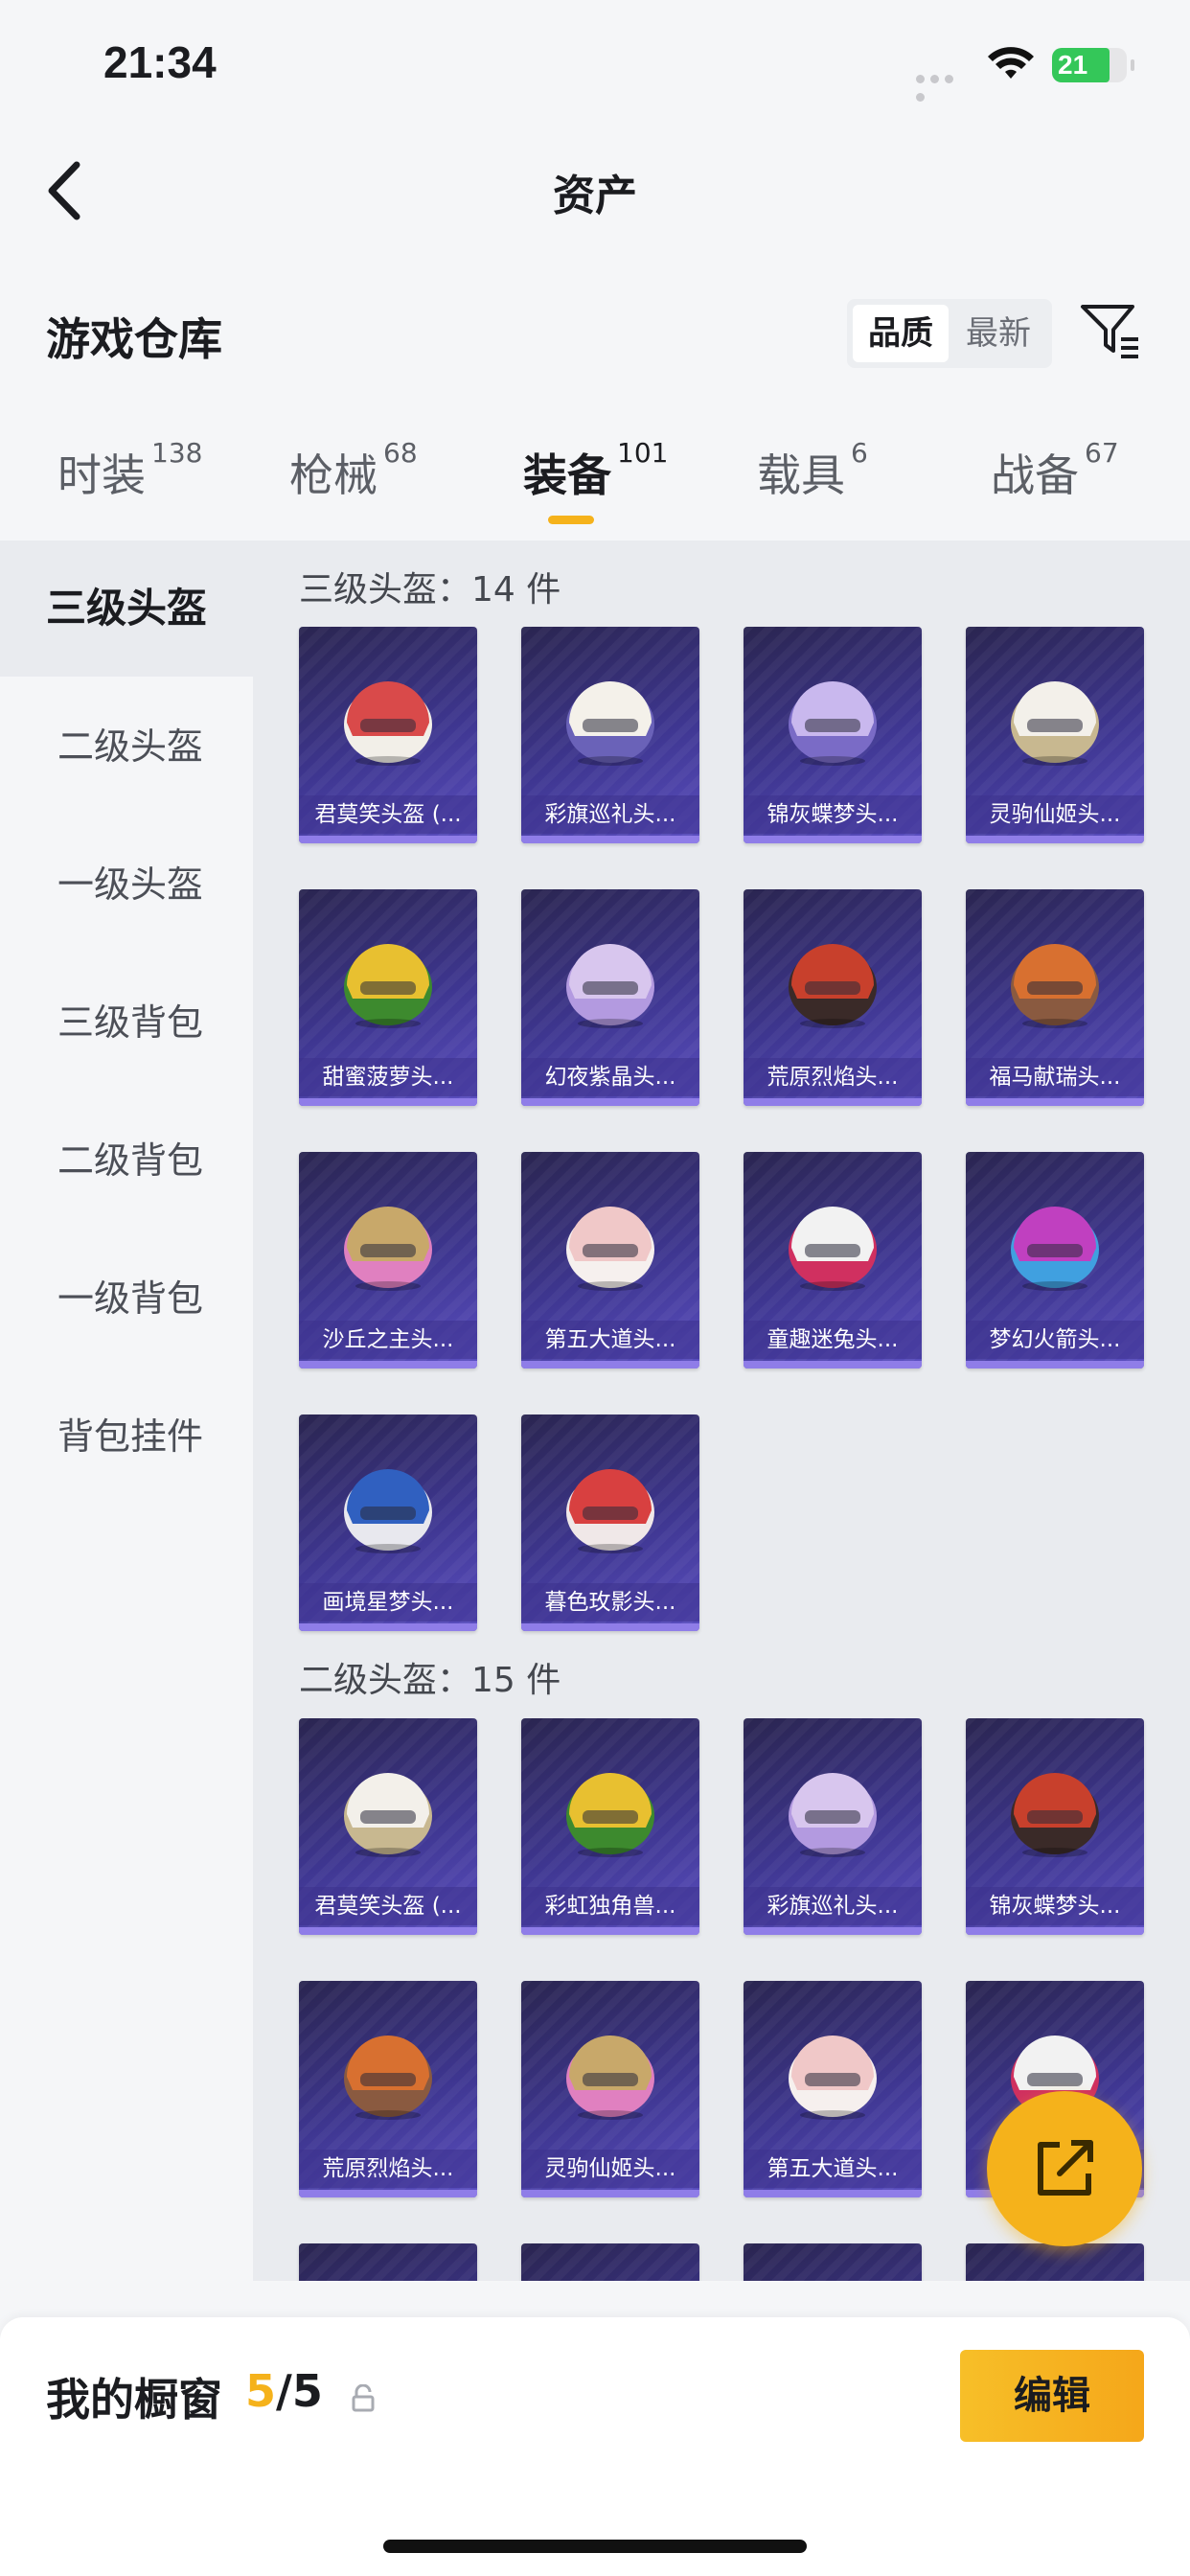 This screenshot has height=2576, width=1190. I want to click on category-tabs: 时装 138 枪械 68 装备 101 载具 6 战备 67, so click(595, 487).